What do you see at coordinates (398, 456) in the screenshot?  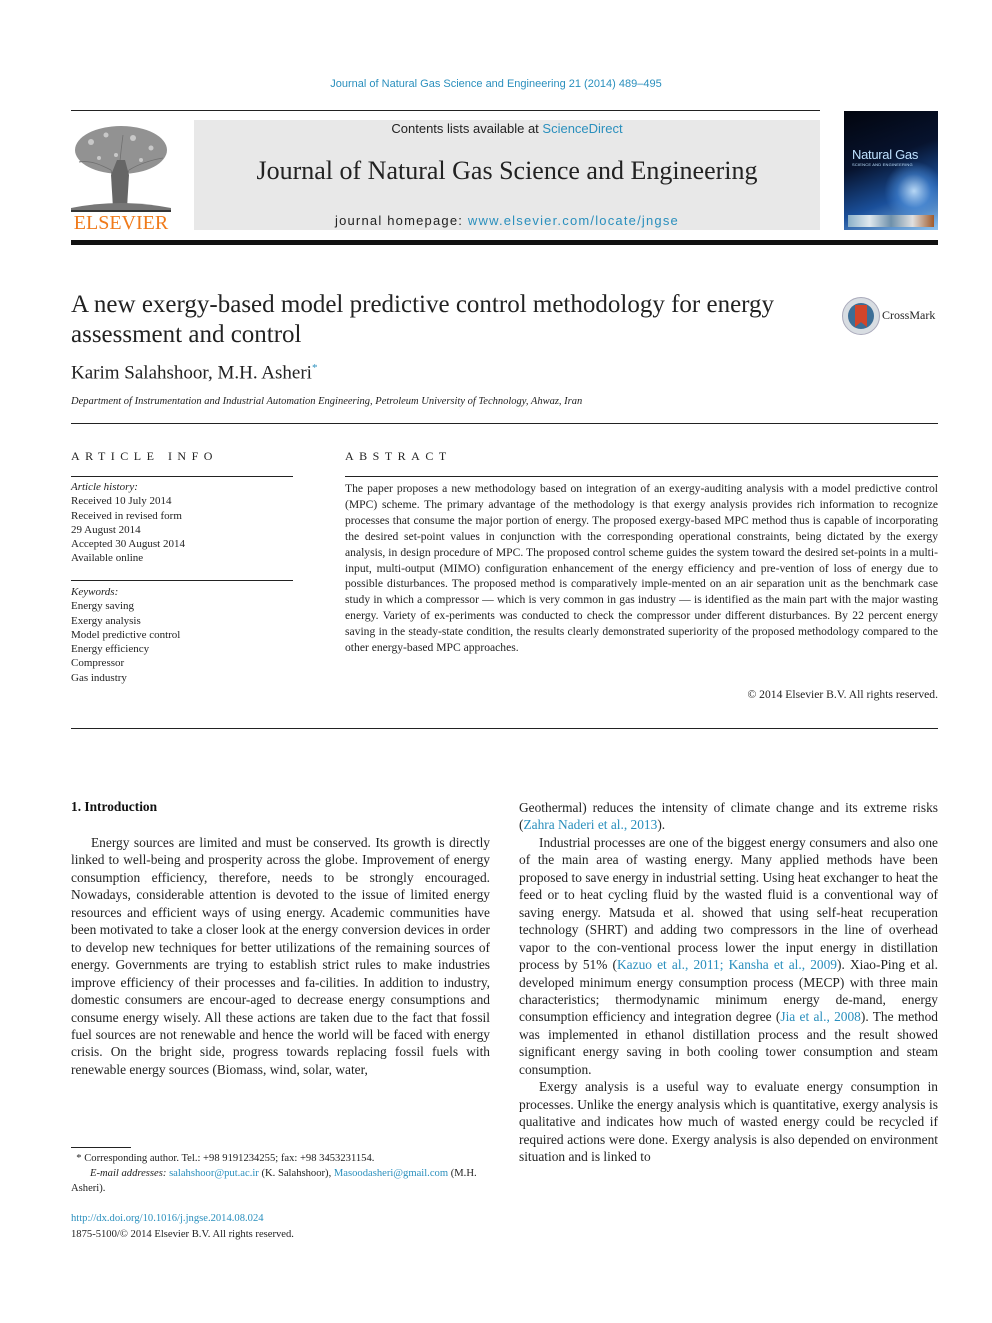 I see `abstract-heading: ABSTRACT` at bounding box center [398, 456].